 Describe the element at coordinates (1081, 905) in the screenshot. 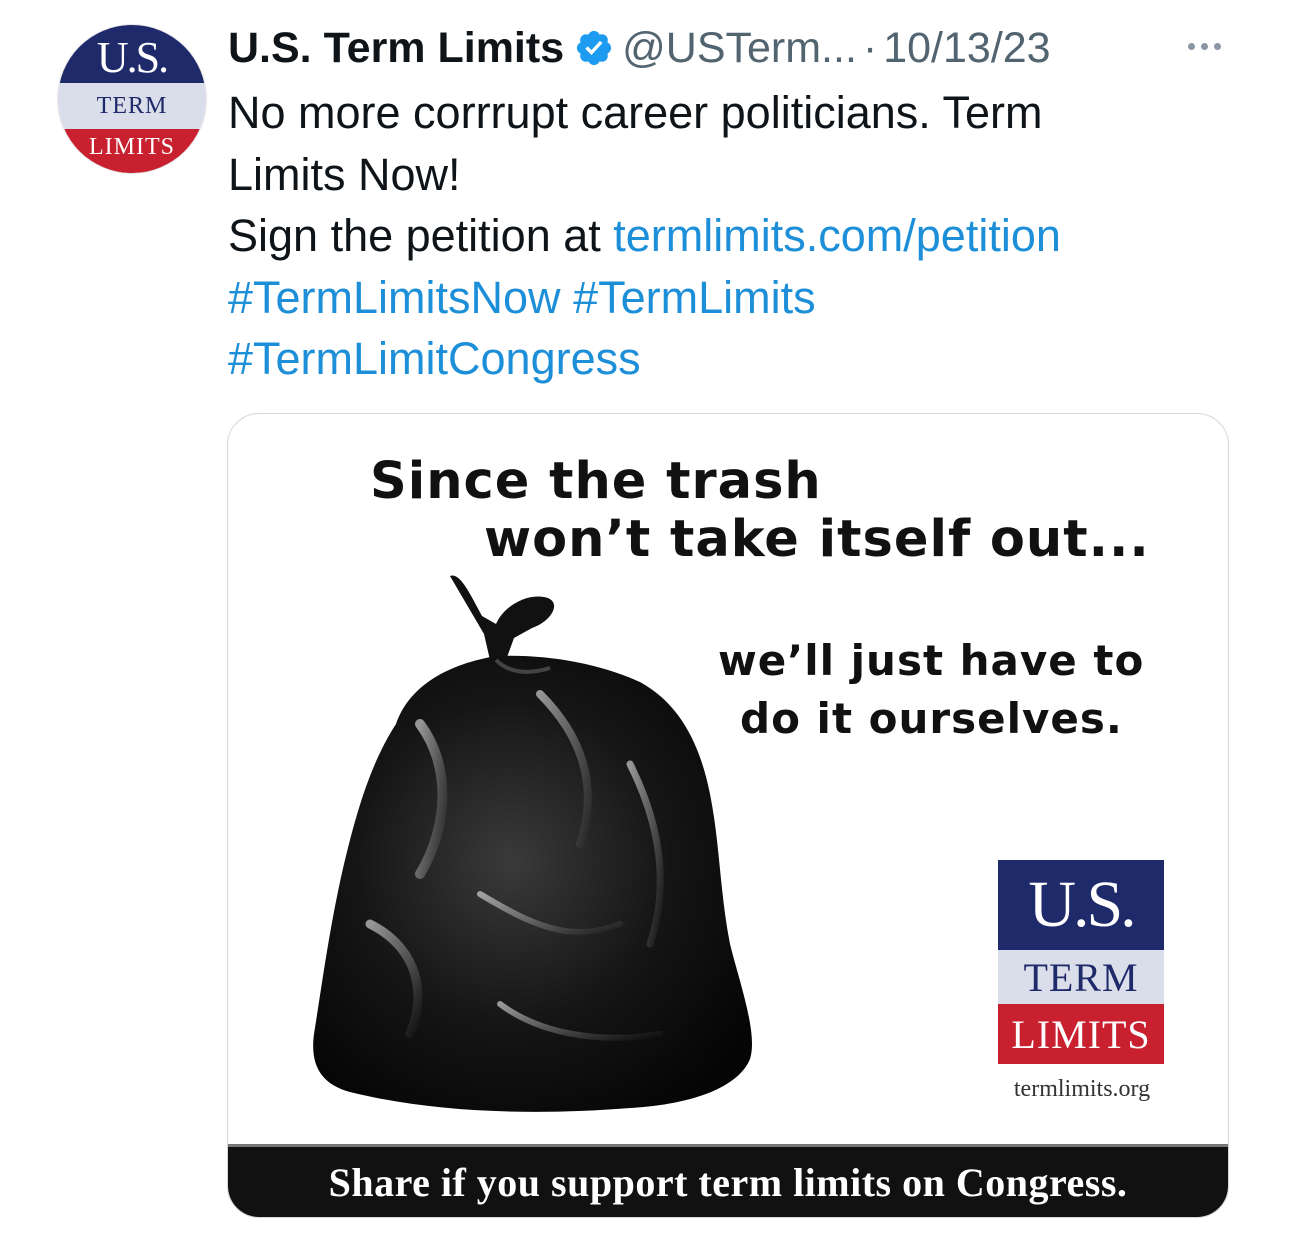

I see `logo-us-text: U.S.` at that location.